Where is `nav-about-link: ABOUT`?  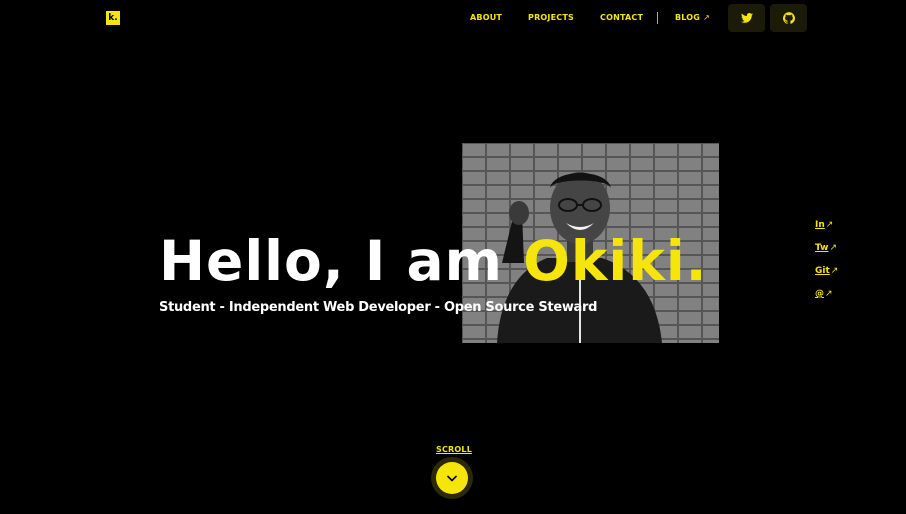 nav-about-link: ABOUT is located at coordinates (486, 17).